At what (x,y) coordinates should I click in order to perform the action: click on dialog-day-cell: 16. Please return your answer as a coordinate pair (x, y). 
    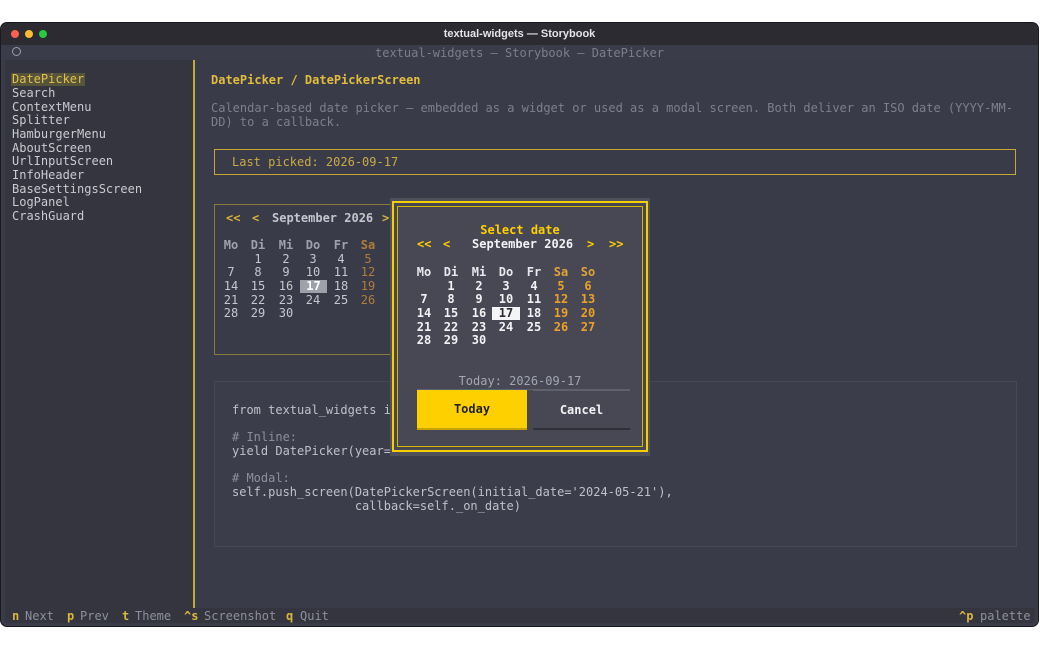
    Looking at the image, I should click on (479, 313).